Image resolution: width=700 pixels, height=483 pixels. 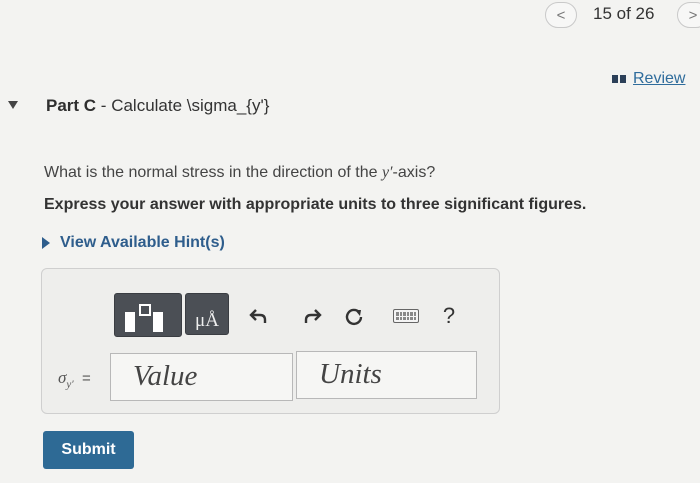 I want to click on part-title-text: Calculate \sigma_{y'}, so click(x=190, y=105).